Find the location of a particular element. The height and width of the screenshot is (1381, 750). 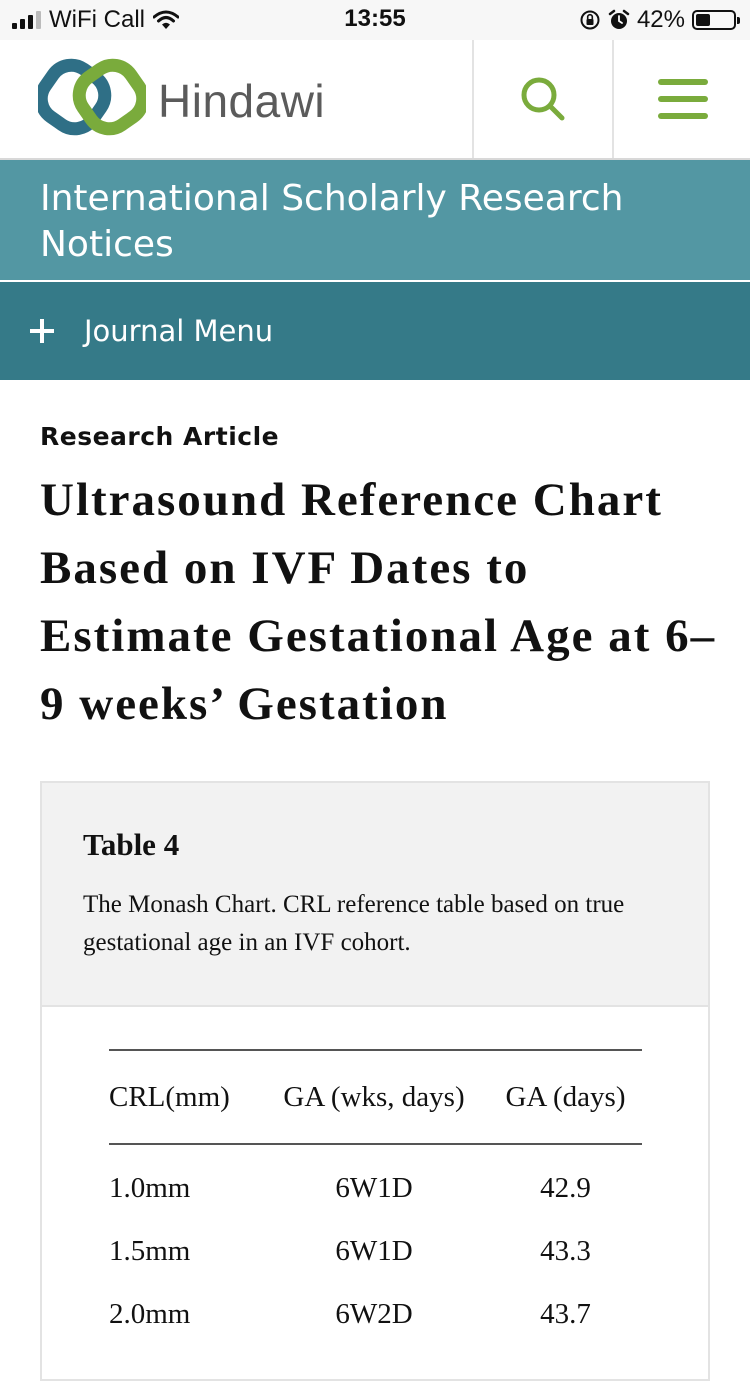

table-row: 2.0mm 6W2D 43.7 is located at coordinates (375, 1314).